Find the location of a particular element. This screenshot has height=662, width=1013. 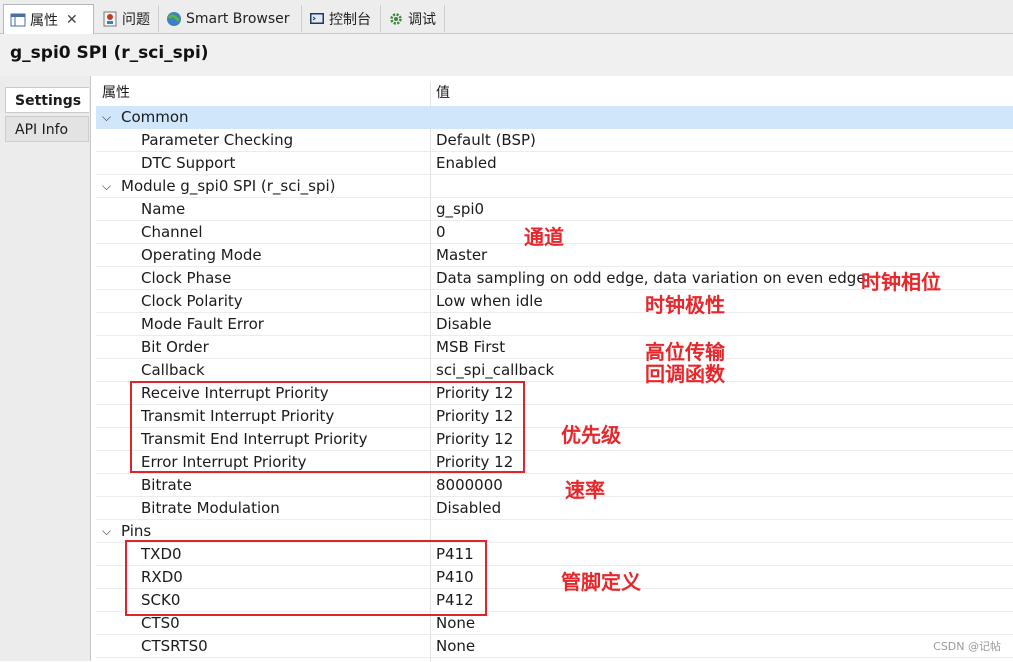

property-value: Enabled is located at coordinates (466, 163).